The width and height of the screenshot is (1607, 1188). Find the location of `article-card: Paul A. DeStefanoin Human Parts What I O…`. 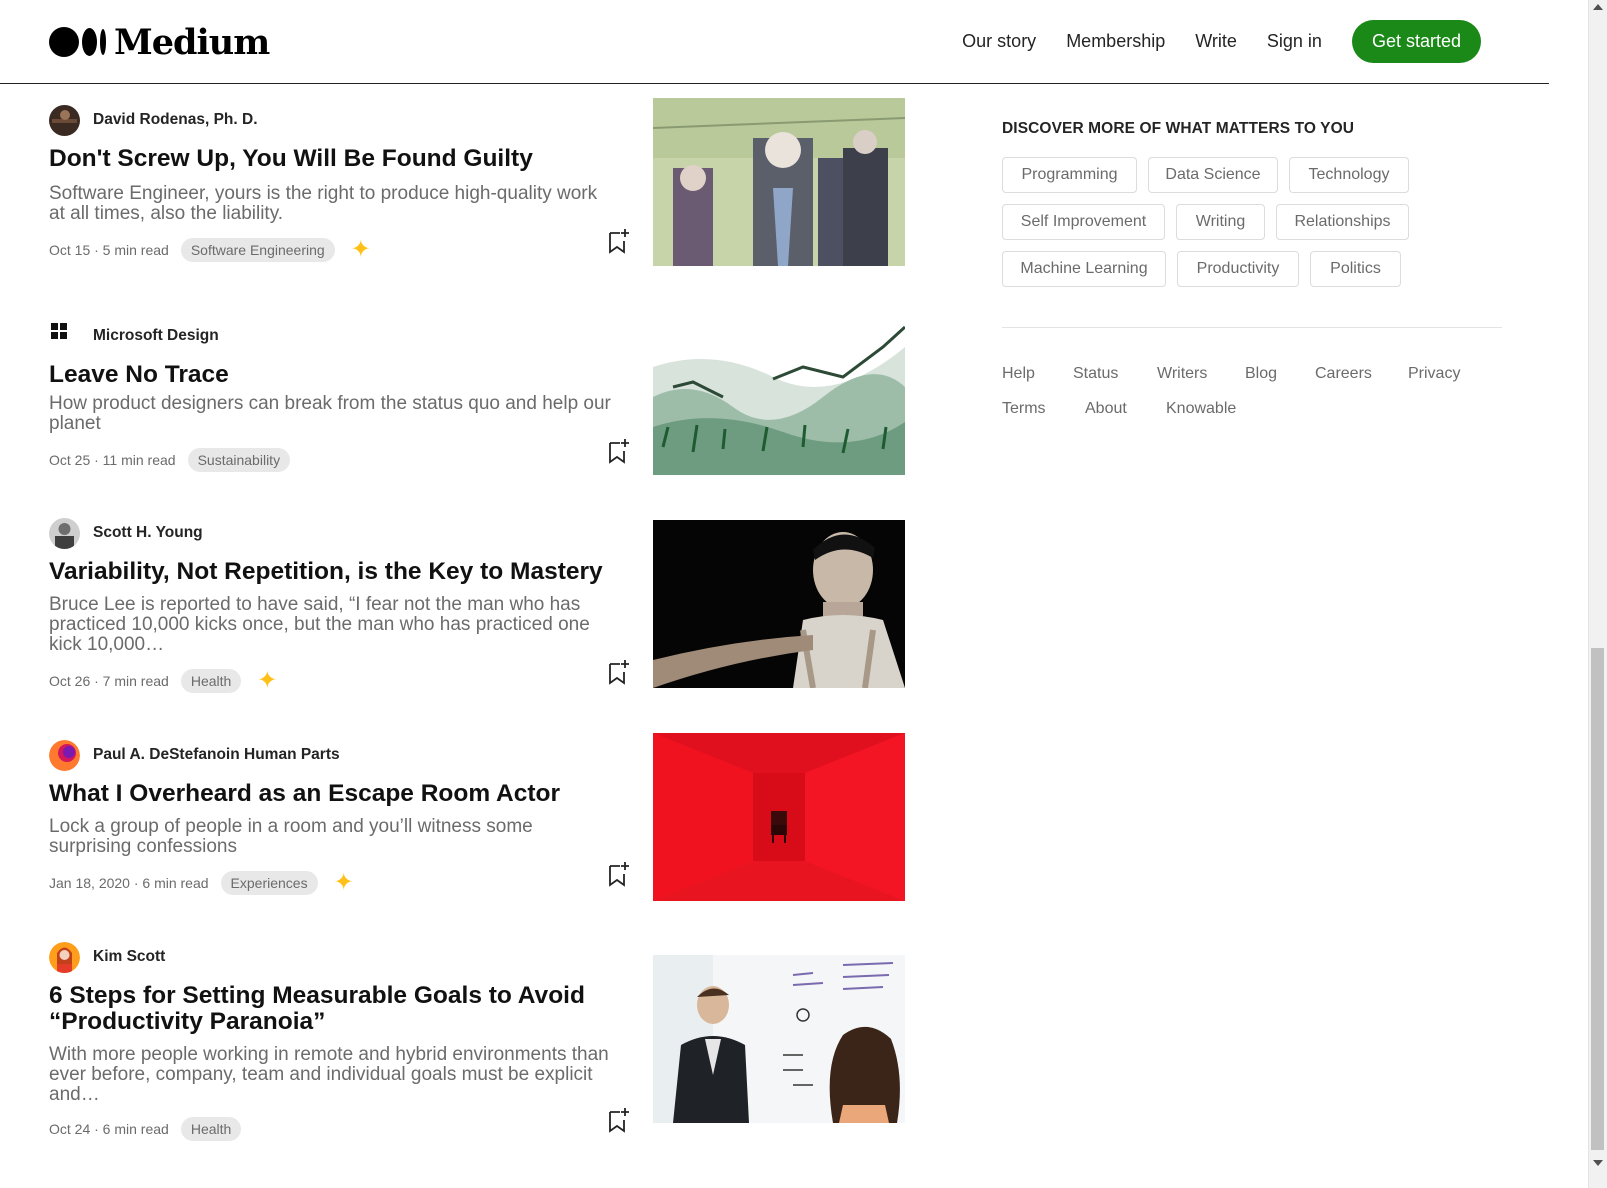

article-card: Paul A. DeStefanoin Human Parts What I O… is located at coordinates (479, 831).